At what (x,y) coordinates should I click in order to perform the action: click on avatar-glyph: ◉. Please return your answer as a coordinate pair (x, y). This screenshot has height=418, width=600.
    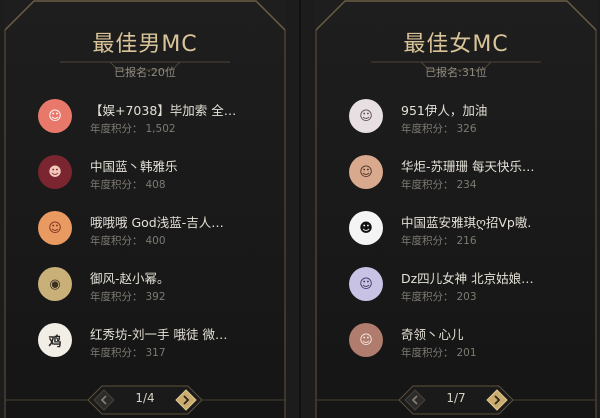
    Looking at the image, I should click on (55, 284).